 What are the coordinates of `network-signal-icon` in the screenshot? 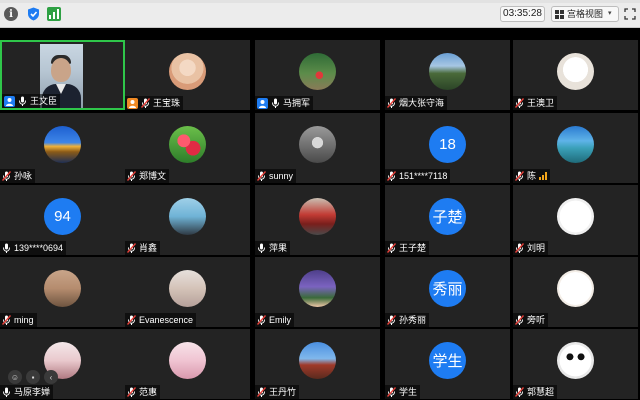 It's located at (54, 14).